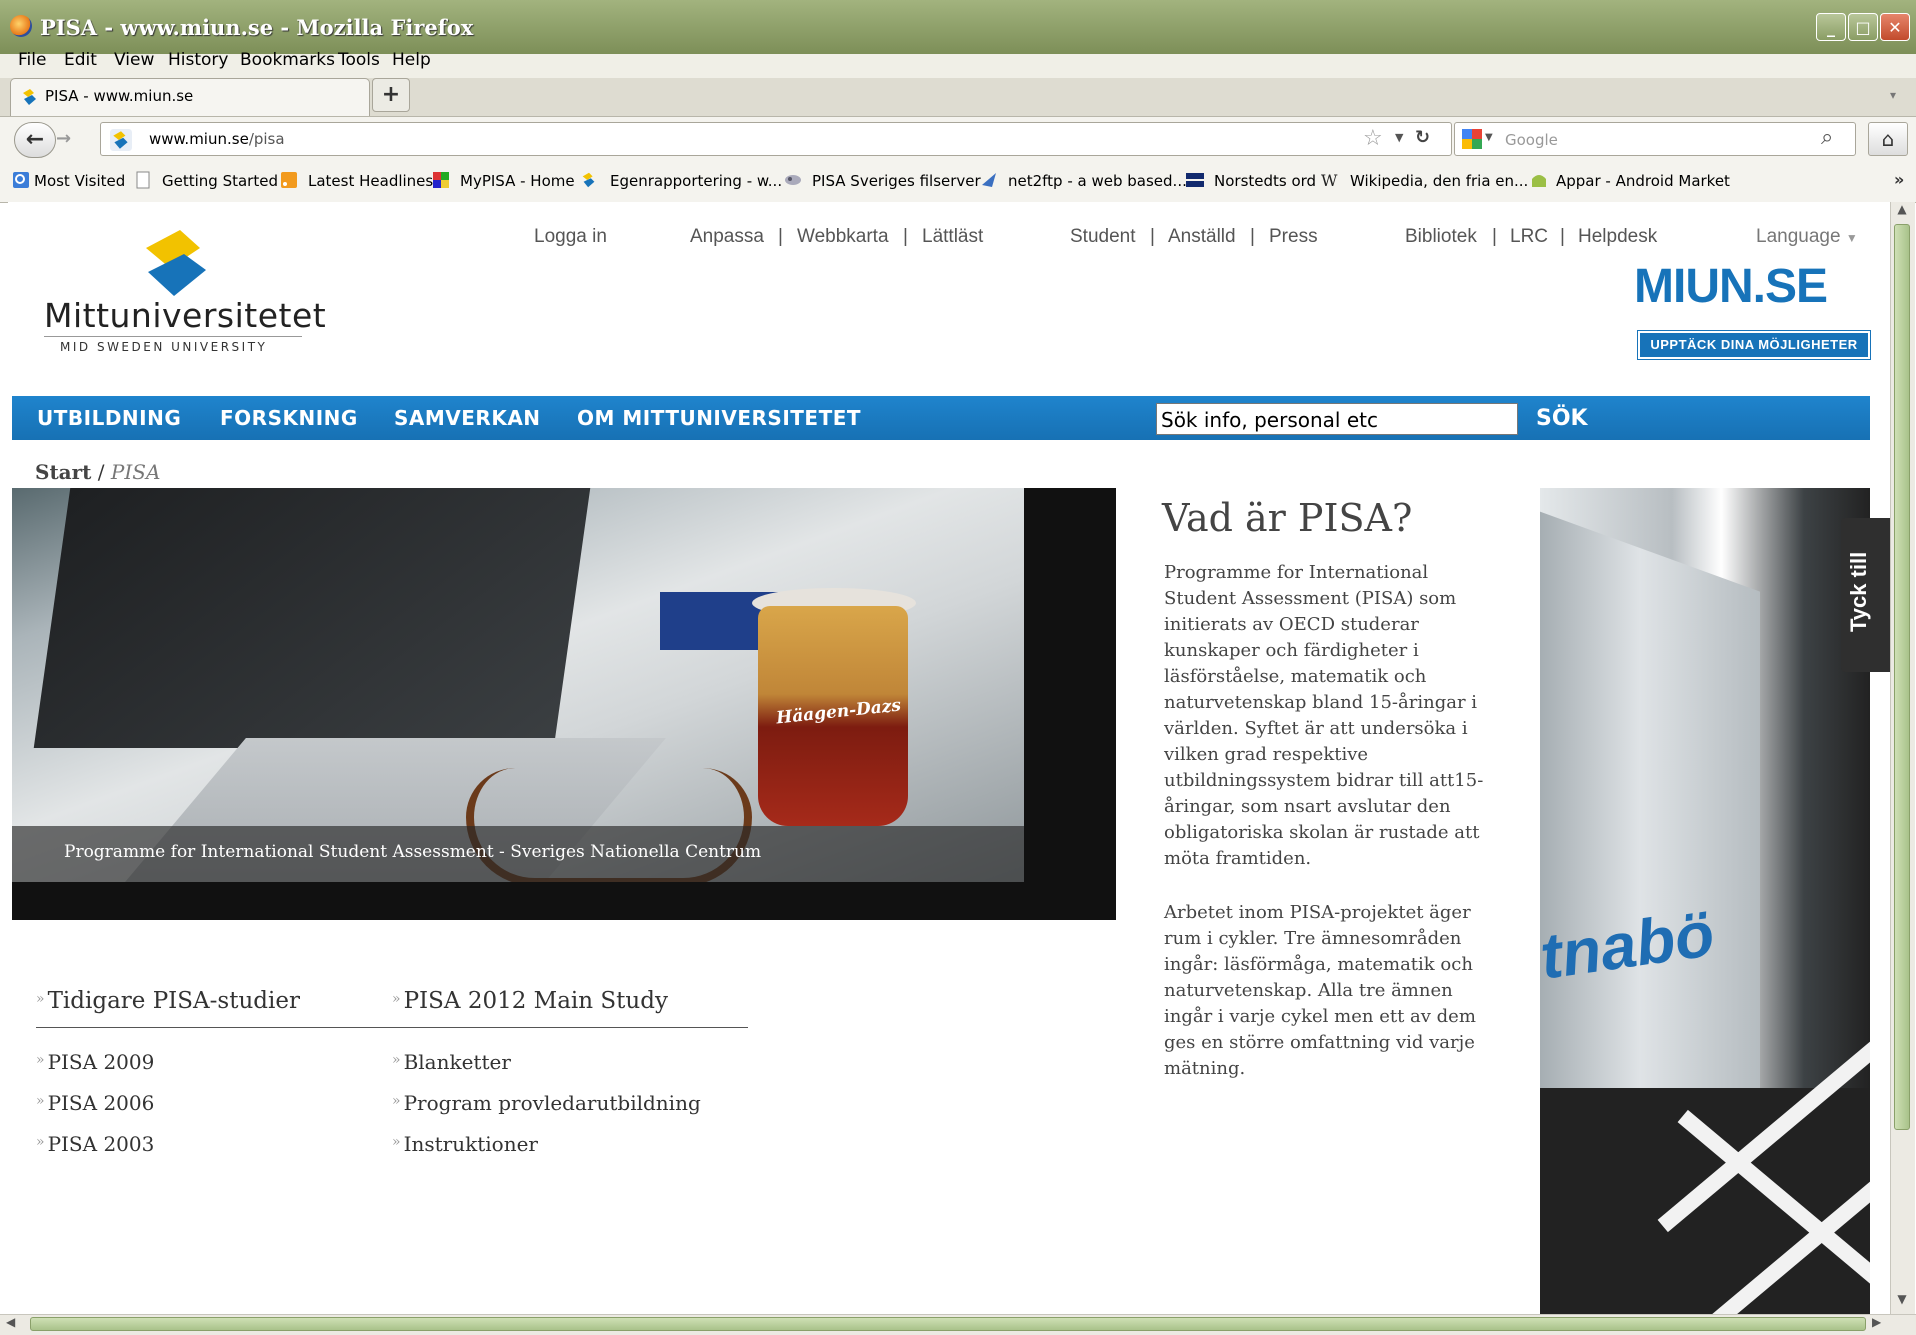  What do you see at coordinates (1902, 1302) in the screenshot?
I see `scroll-down-icon: ▼` at bounding box center [1902, 1302].